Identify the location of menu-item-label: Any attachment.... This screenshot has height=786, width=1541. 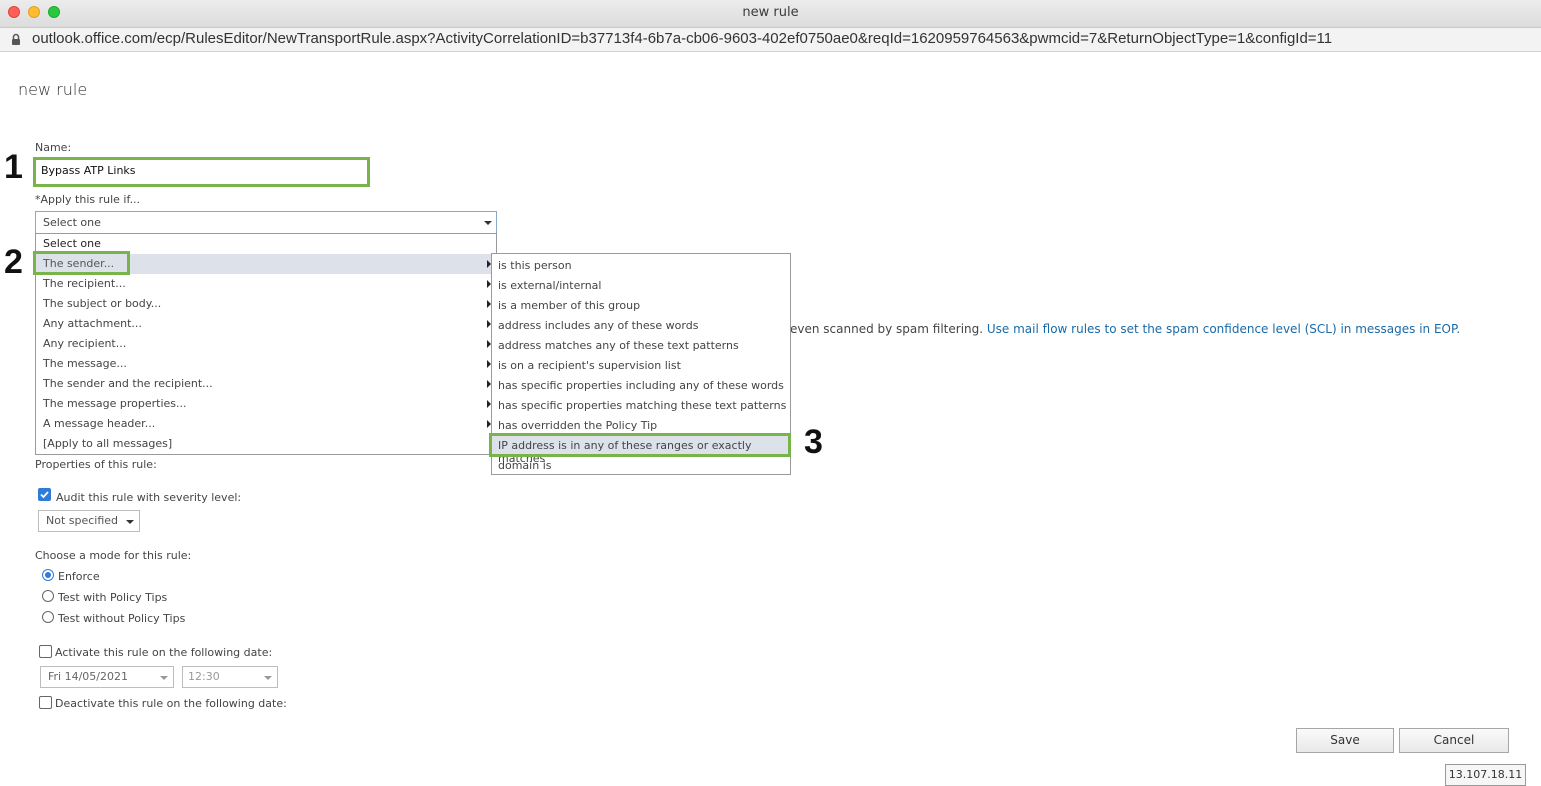
(92, 323).